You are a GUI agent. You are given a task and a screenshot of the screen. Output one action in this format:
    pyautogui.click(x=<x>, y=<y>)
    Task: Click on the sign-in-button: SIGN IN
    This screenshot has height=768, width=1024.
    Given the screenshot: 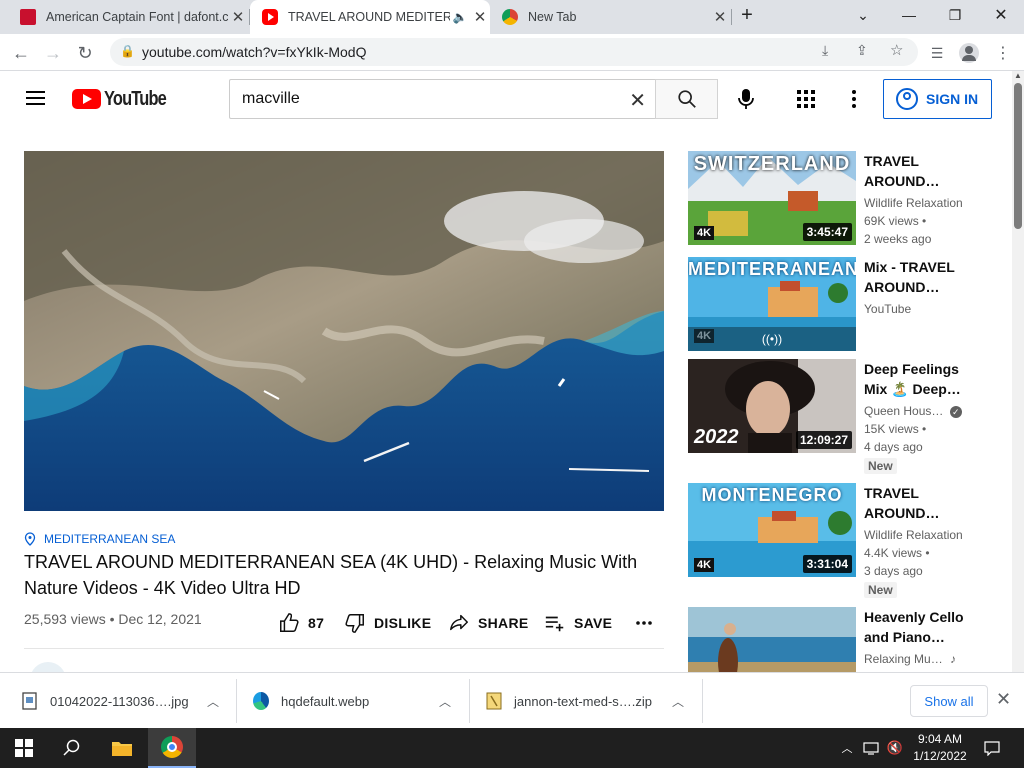 What is the action you would take?
    pyautogui.click(x=937, y=99)
    